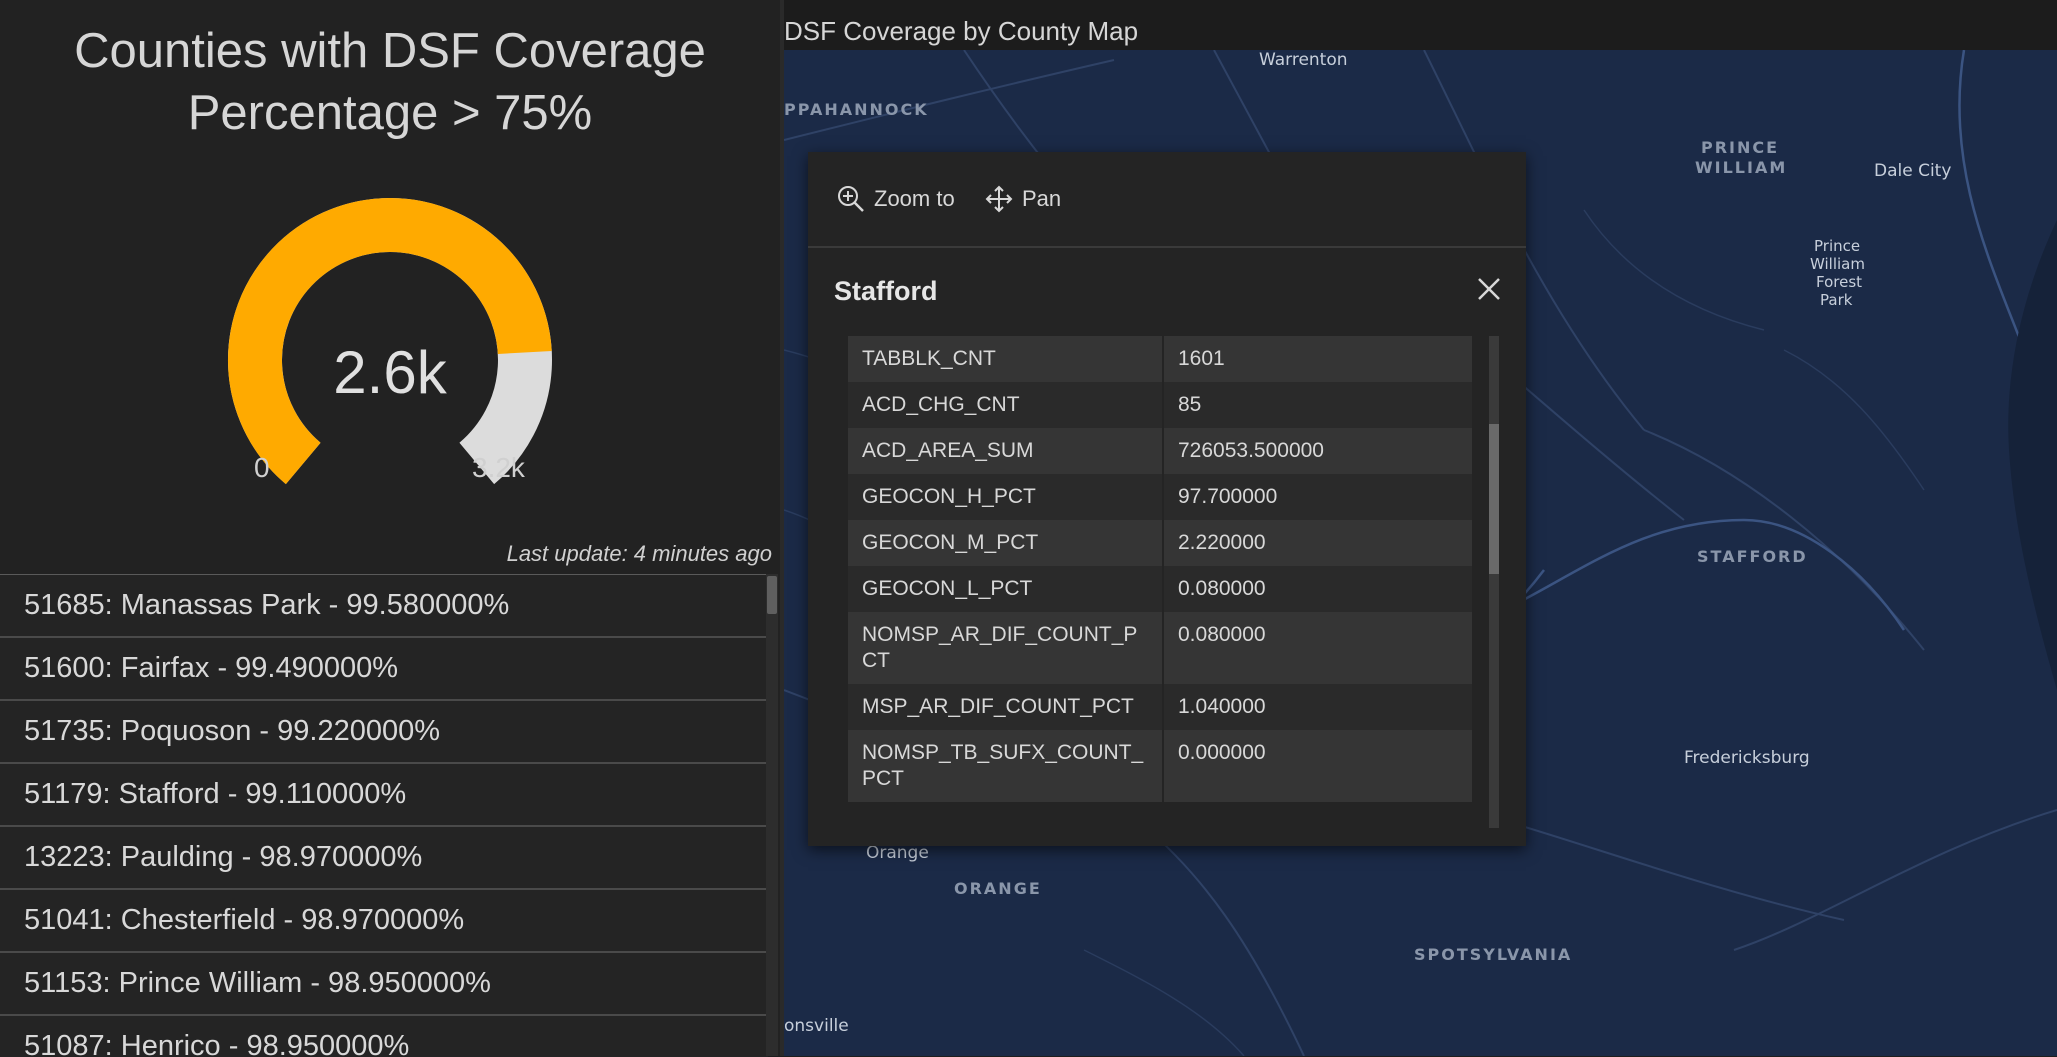 The width and height of the screenshot is (2057, 1057). I want to click on list-item: 51179: Stafford - 99.110000%, so click(384, 795).